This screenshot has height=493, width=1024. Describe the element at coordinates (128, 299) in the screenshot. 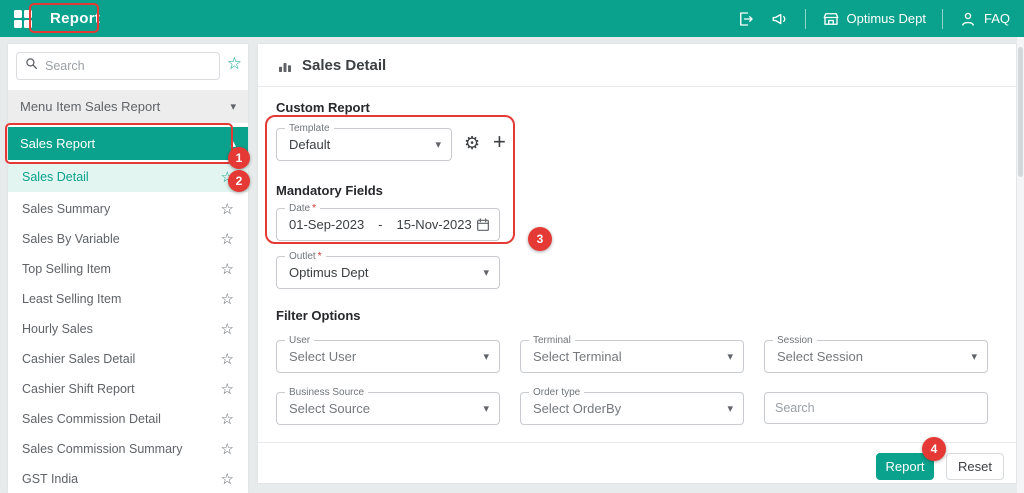

I see `sidebar-item: Least Selling Item ☆` at that location.